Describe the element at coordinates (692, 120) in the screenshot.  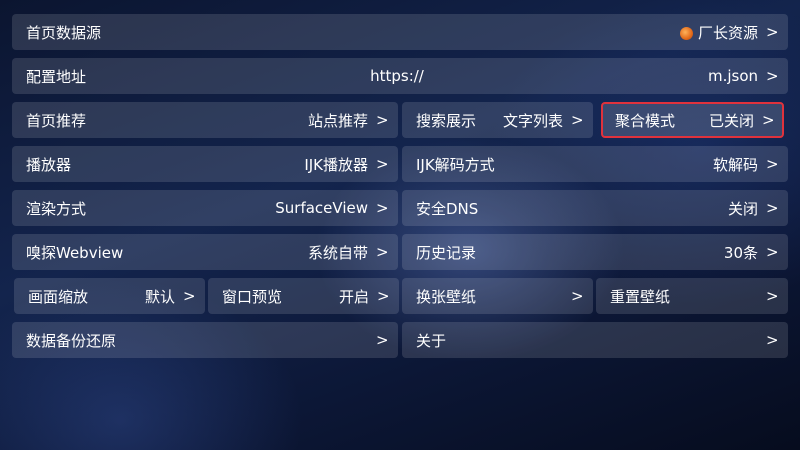
I see `aggregate-mode-setting: 聚合模式 已关闭 >` at that location.